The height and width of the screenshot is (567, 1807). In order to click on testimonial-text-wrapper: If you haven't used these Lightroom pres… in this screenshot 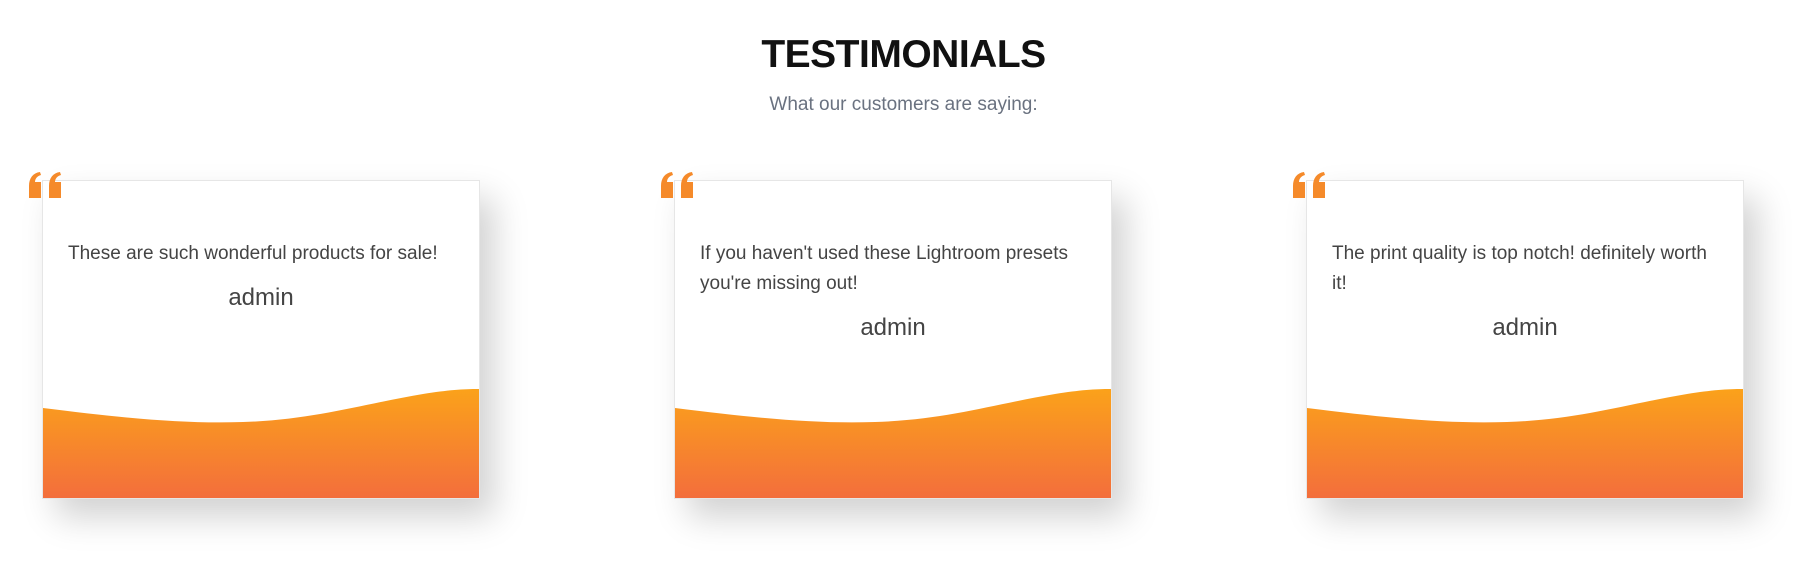, I will do `click(893, 291)`.